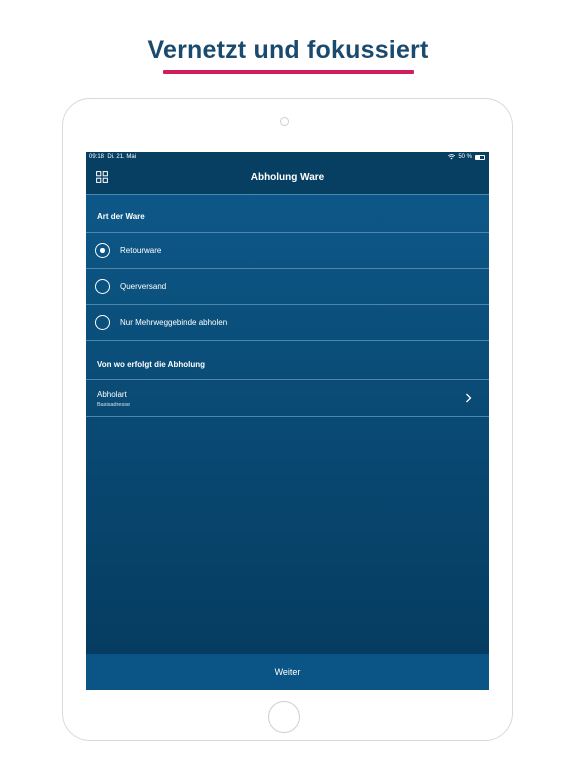 This screenshot has width=576, height=768. What do you see at coordinates (469, 398) in the screenshot?
I see `chevron-right-icon` at bounding box center [469, 398].